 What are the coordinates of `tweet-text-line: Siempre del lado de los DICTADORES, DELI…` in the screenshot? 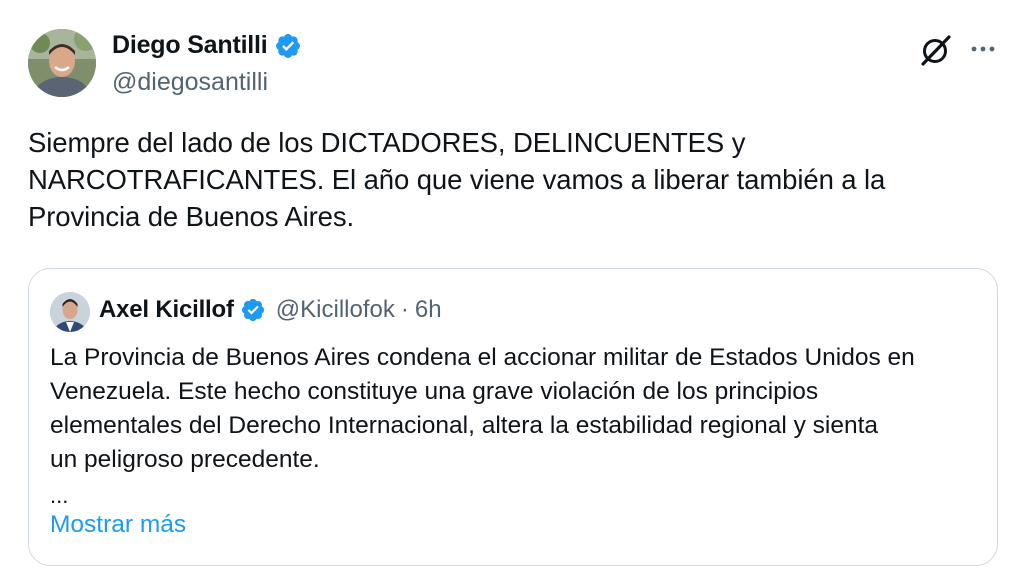 It's located at (387, 142).